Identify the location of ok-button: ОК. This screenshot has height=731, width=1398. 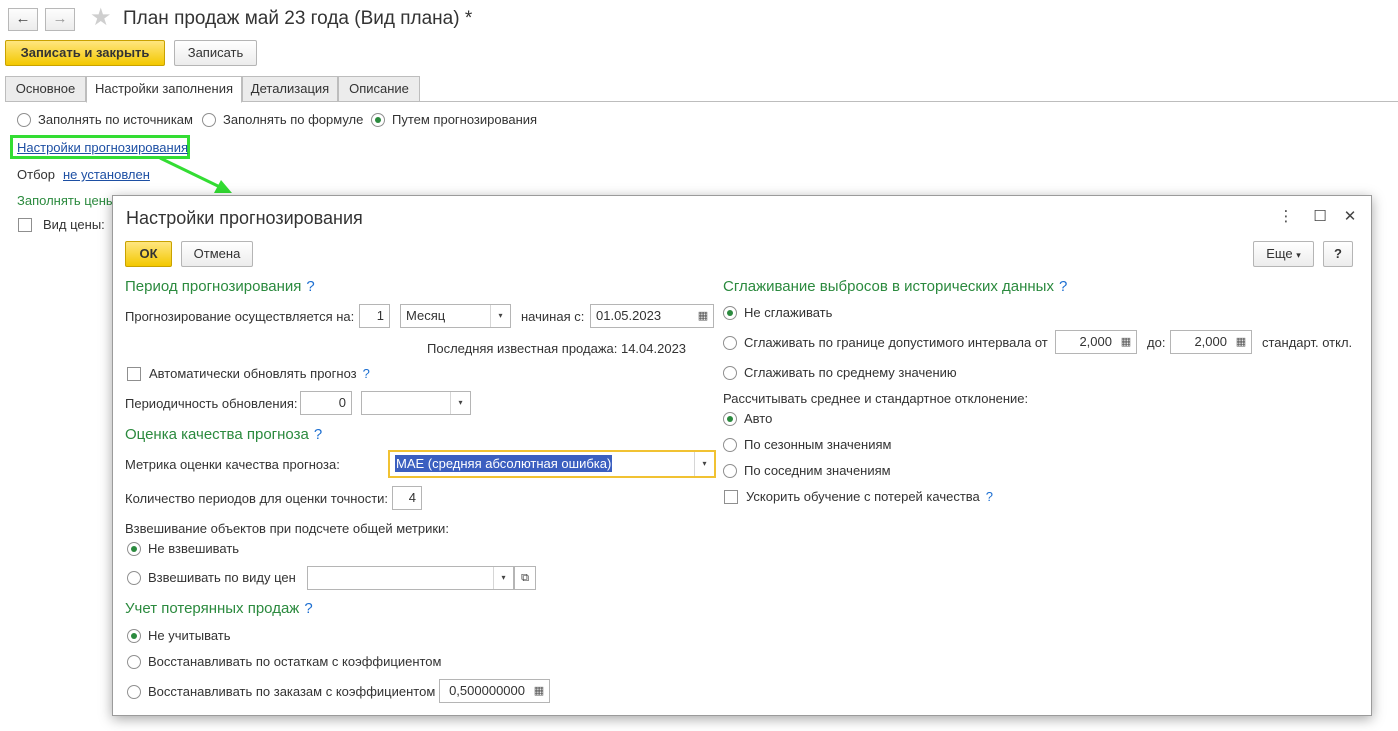
(148, 254).